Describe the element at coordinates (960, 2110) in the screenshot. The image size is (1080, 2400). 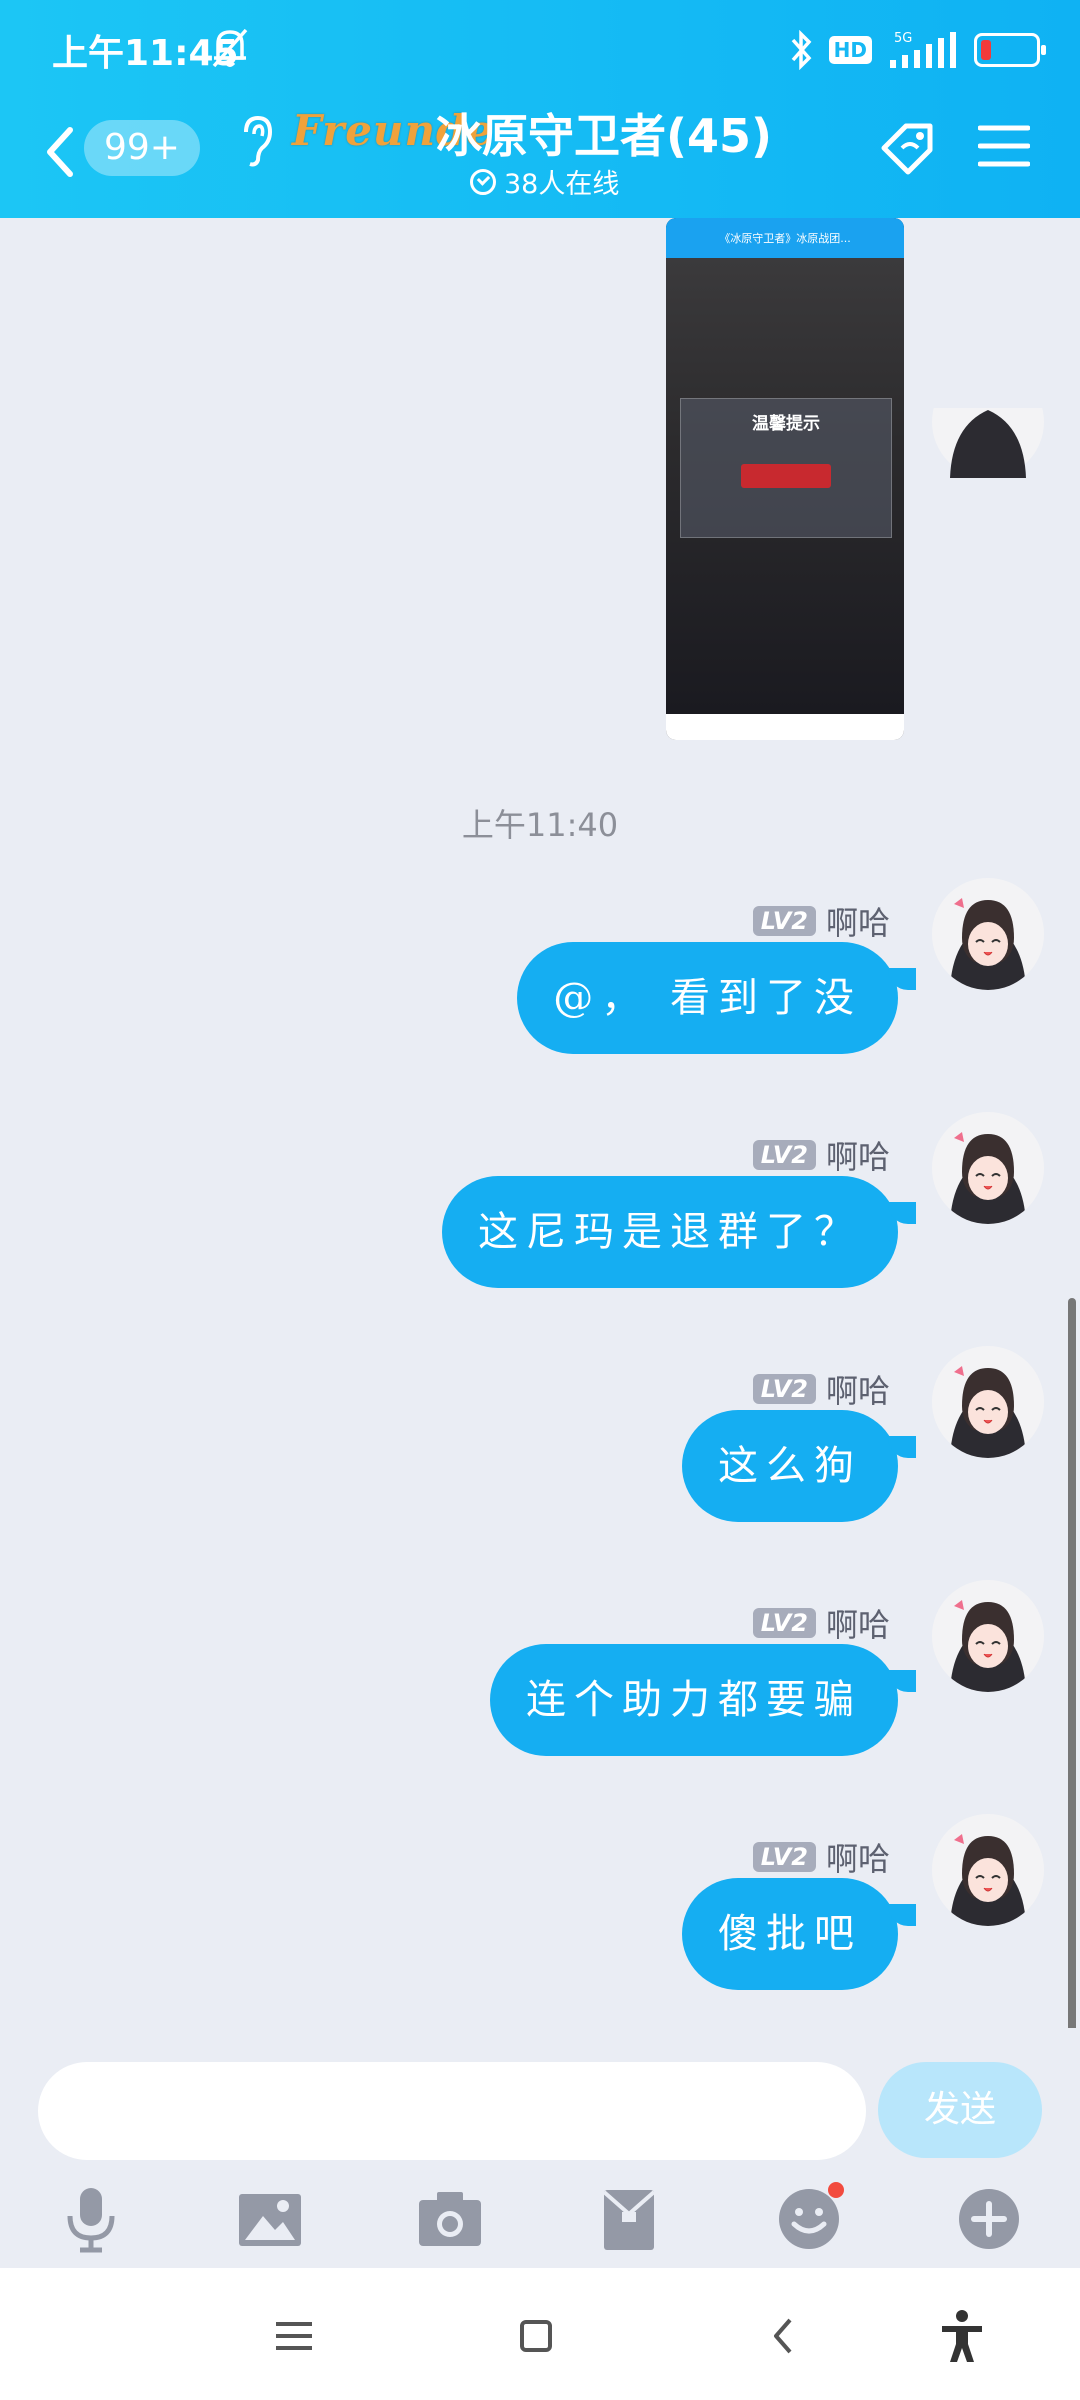
I see `send-button: 发送` at that location.